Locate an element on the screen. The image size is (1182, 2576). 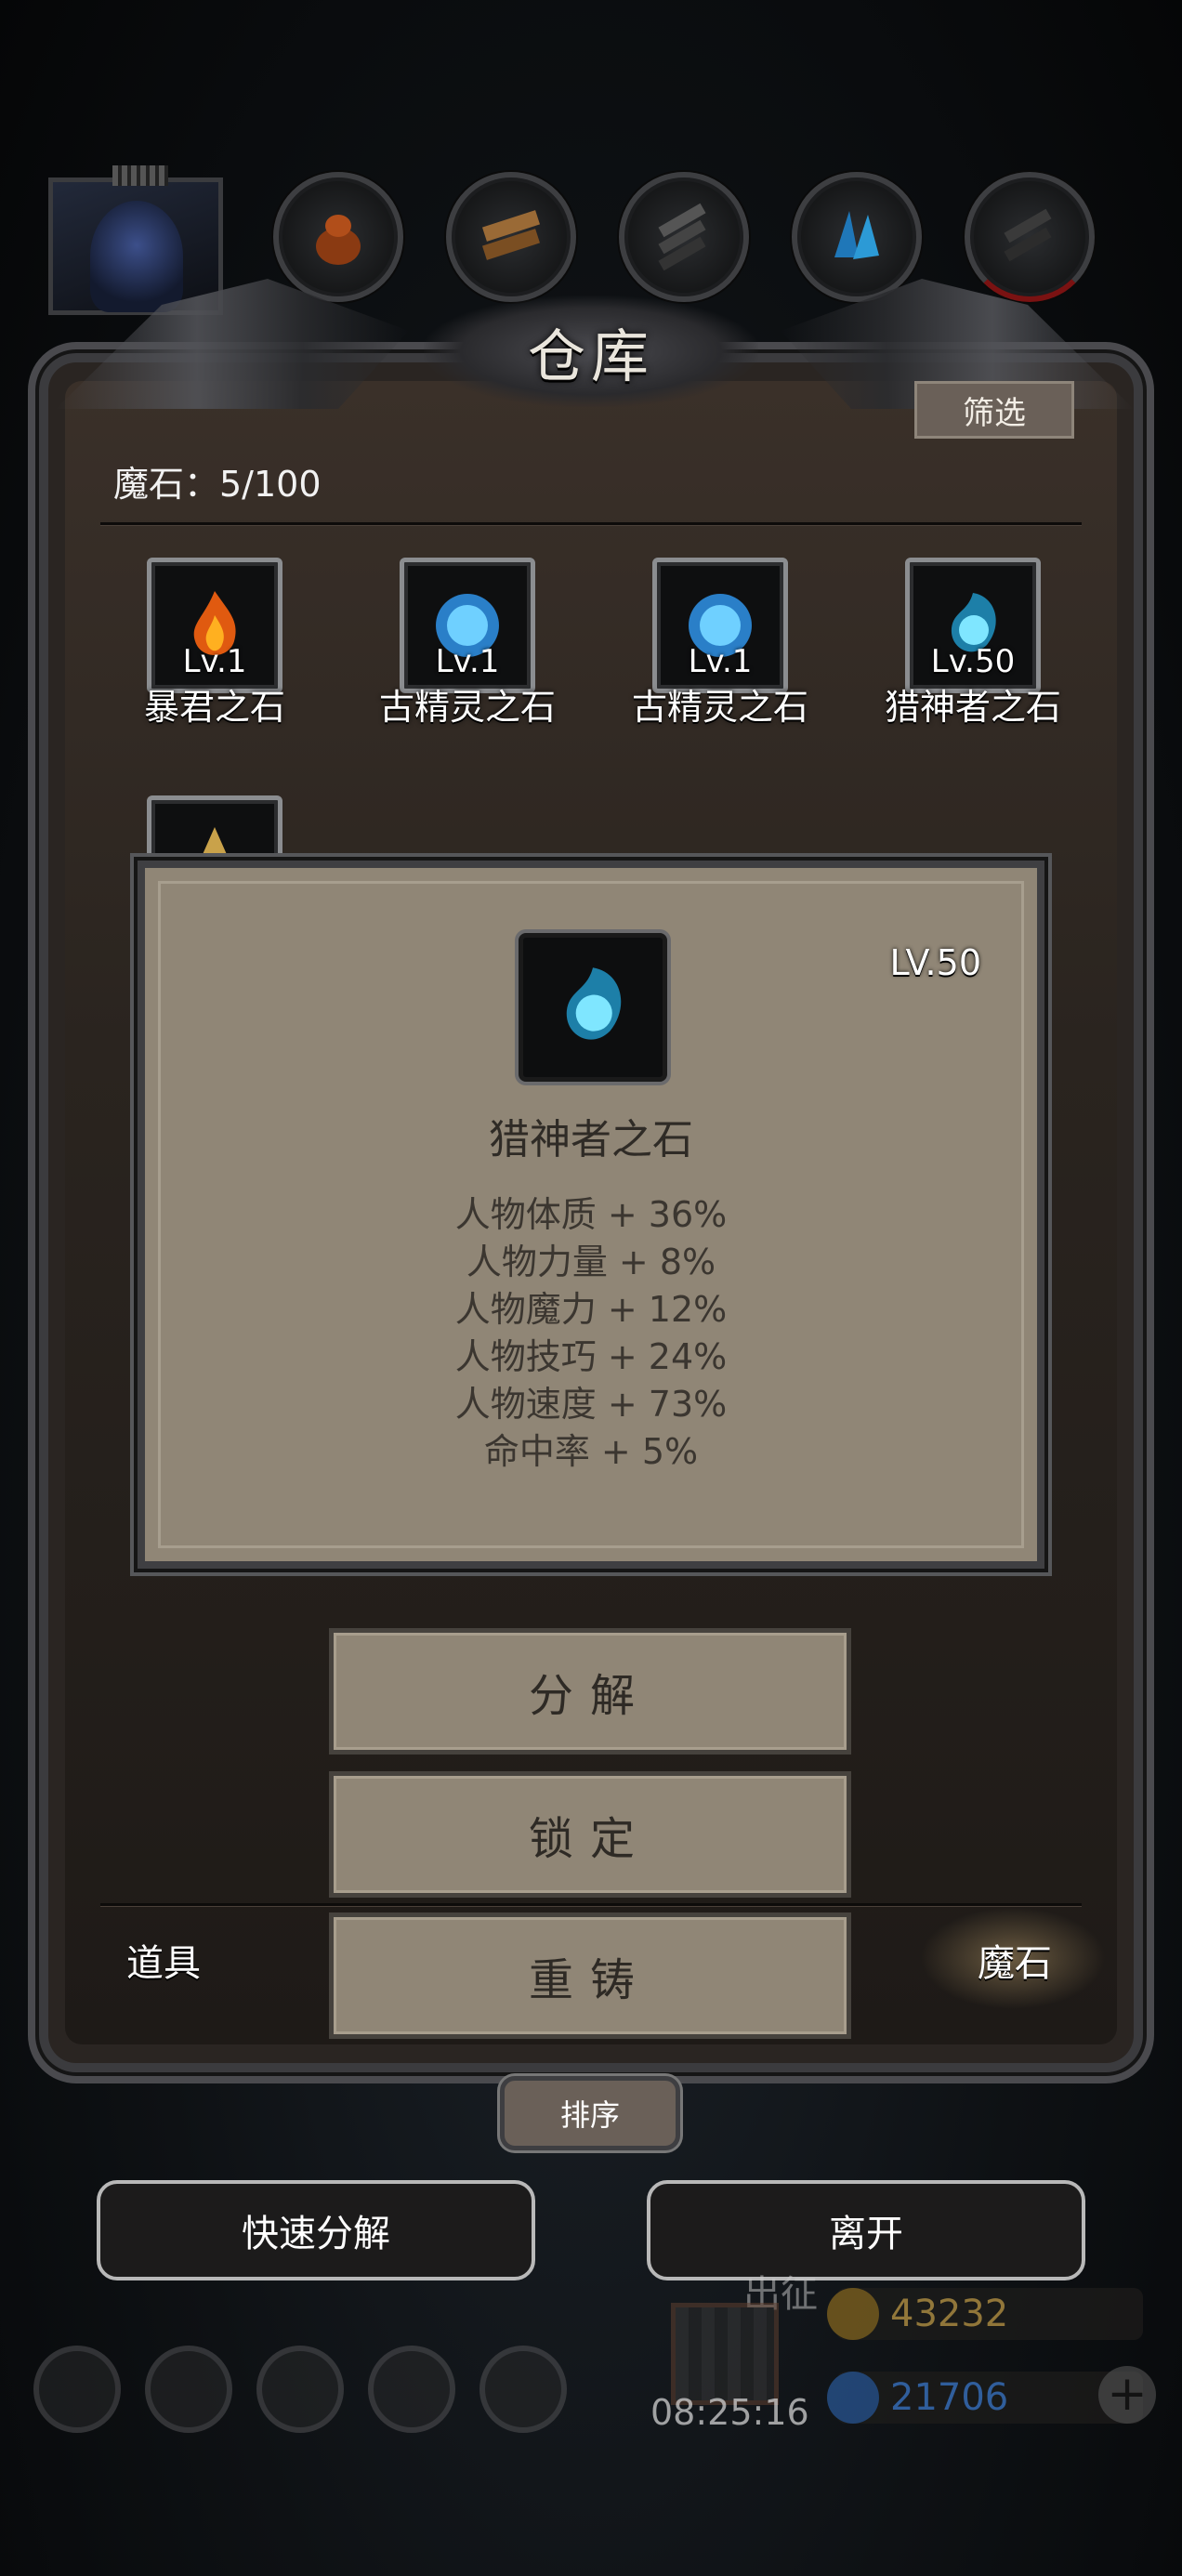
leave-button: 离开 is located at coordinates (866, 2230).